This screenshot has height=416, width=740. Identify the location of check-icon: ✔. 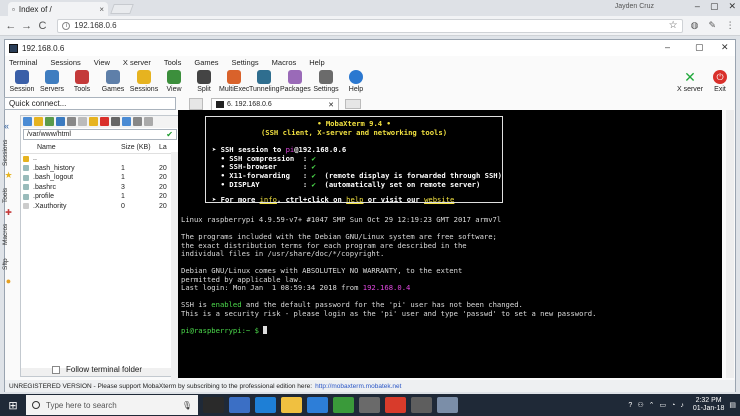
(169, 134).